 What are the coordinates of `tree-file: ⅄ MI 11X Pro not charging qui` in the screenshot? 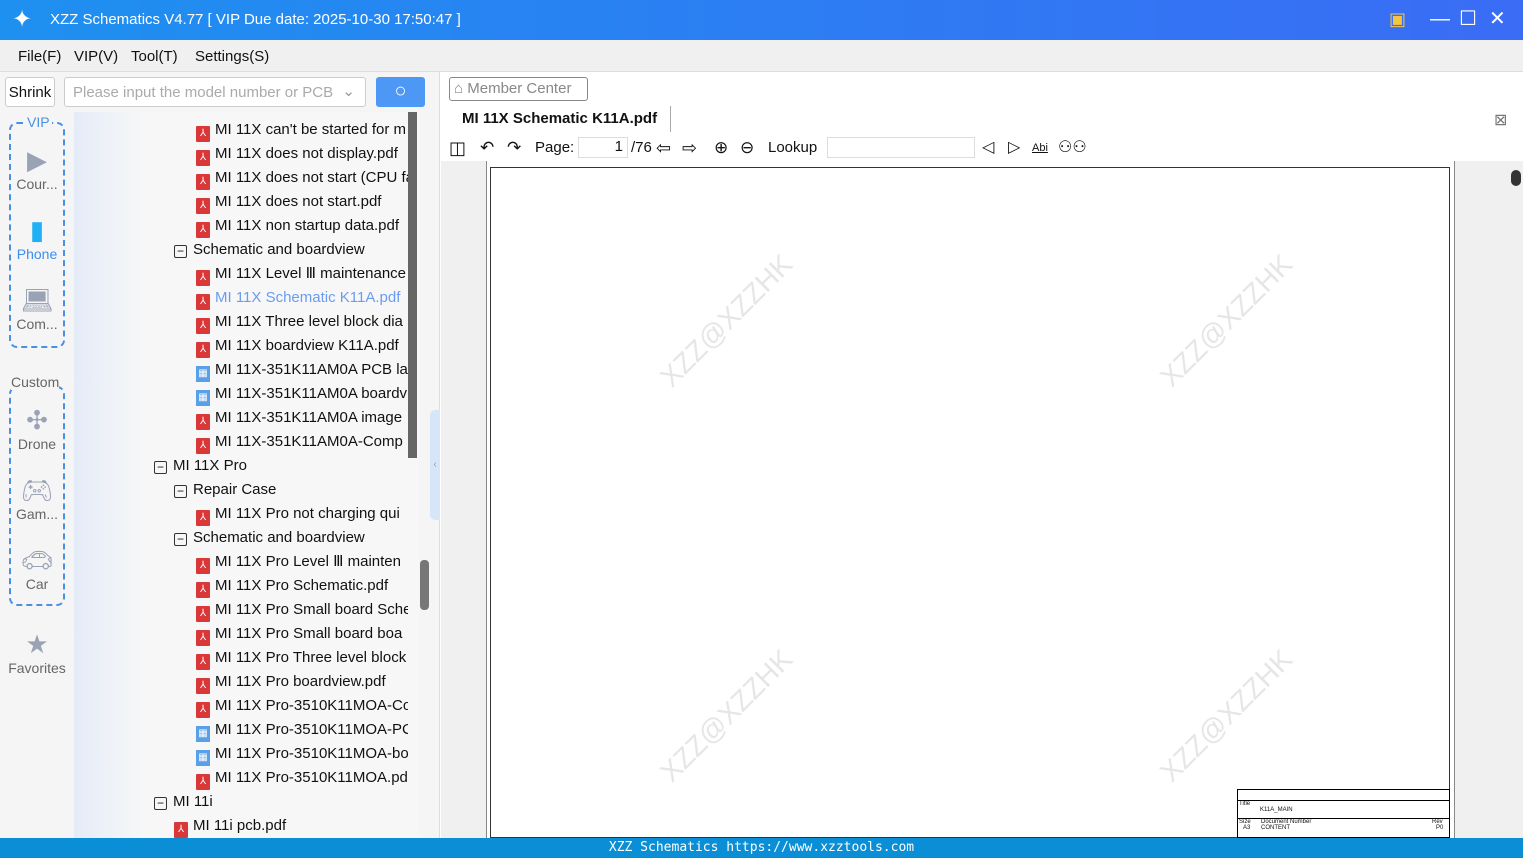 It's located at (302, 514).